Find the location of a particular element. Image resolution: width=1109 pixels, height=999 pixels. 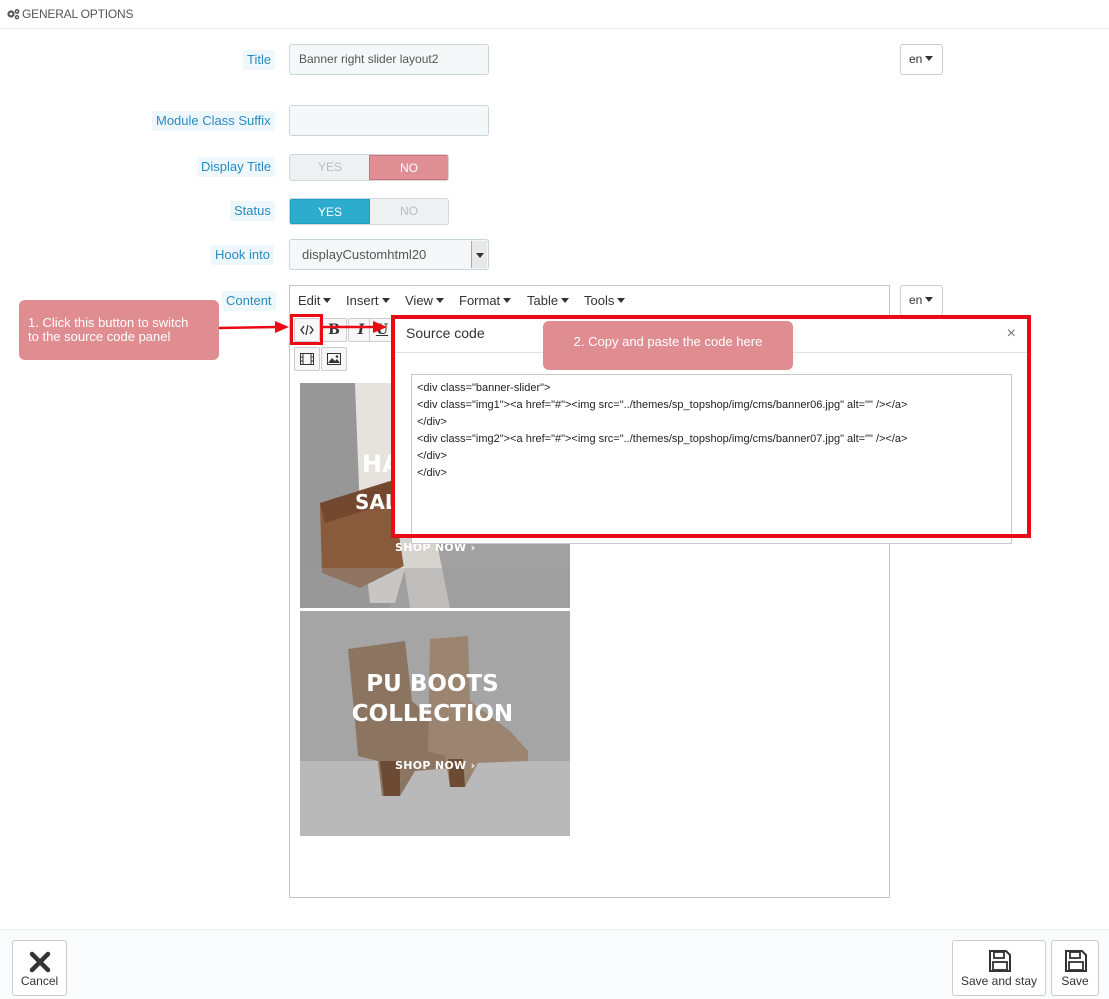

insert-video-button is located at coordinates (307, 359).